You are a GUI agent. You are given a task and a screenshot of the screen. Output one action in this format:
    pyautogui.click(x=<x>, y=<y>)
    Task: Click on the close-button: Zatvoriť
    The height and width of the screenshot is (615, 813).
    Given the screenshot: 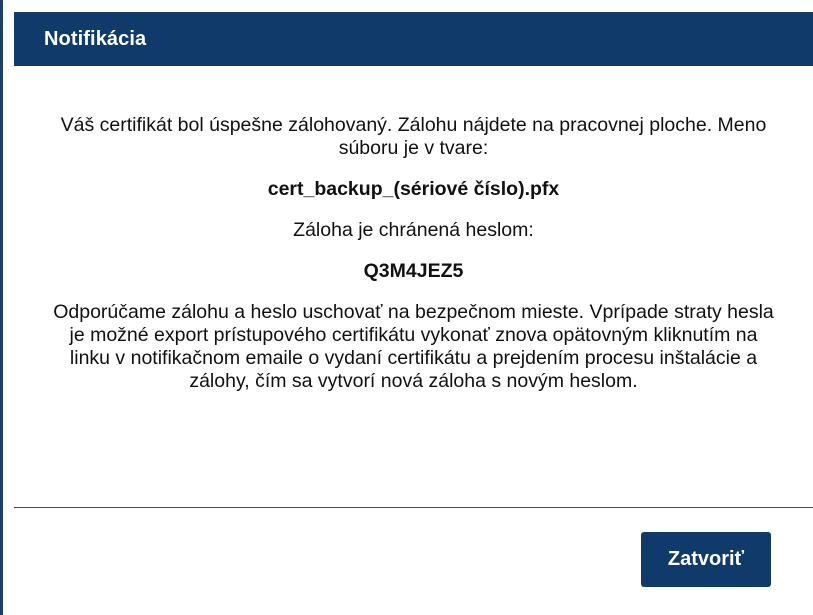 What is the action you would take?
    pyautogui.click(x=706, y=559)
    